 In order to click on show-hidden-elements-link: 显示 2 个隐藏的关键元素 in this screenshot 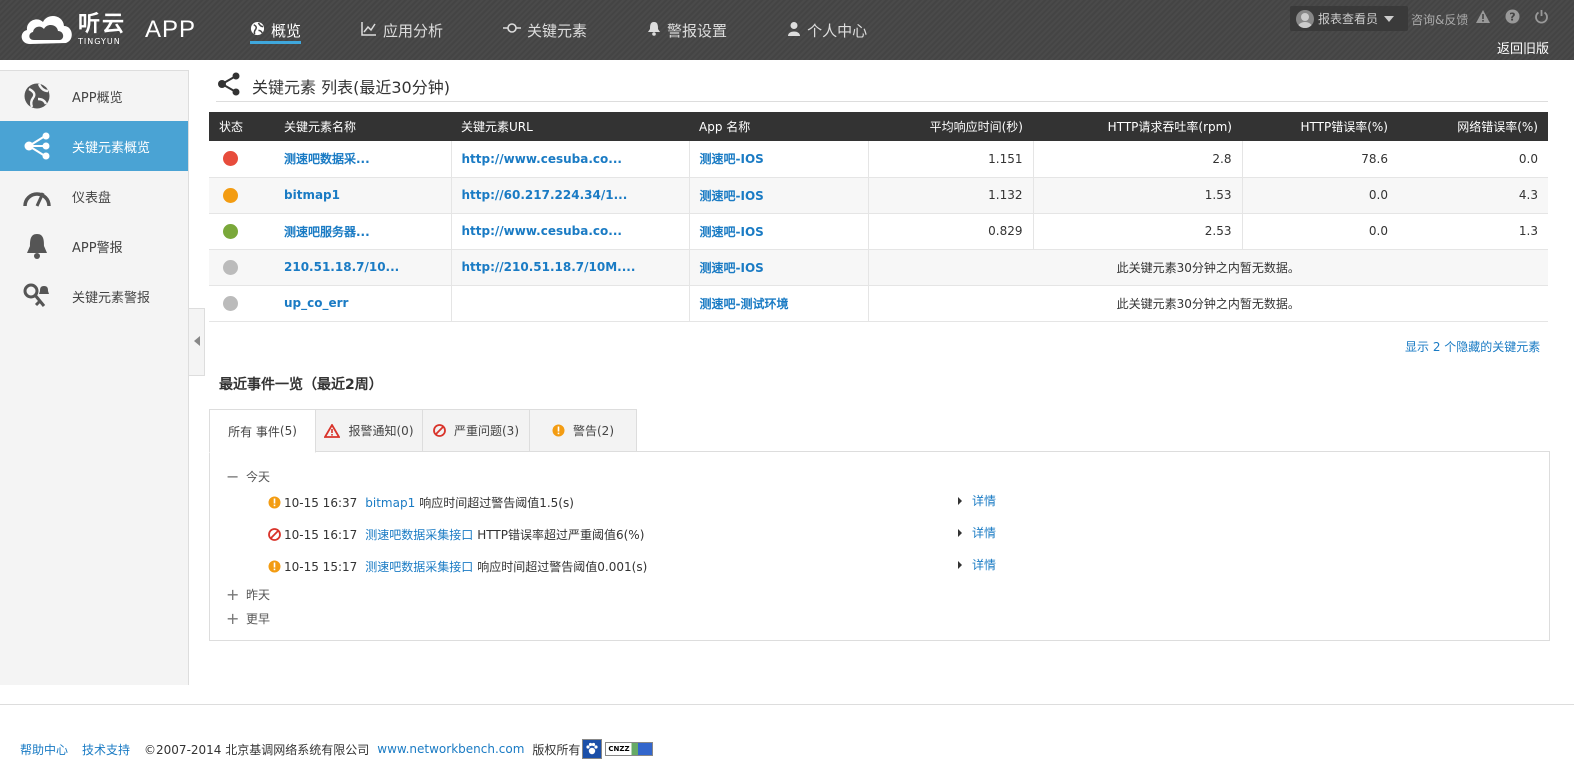, I will do `click(1472, 346)`.